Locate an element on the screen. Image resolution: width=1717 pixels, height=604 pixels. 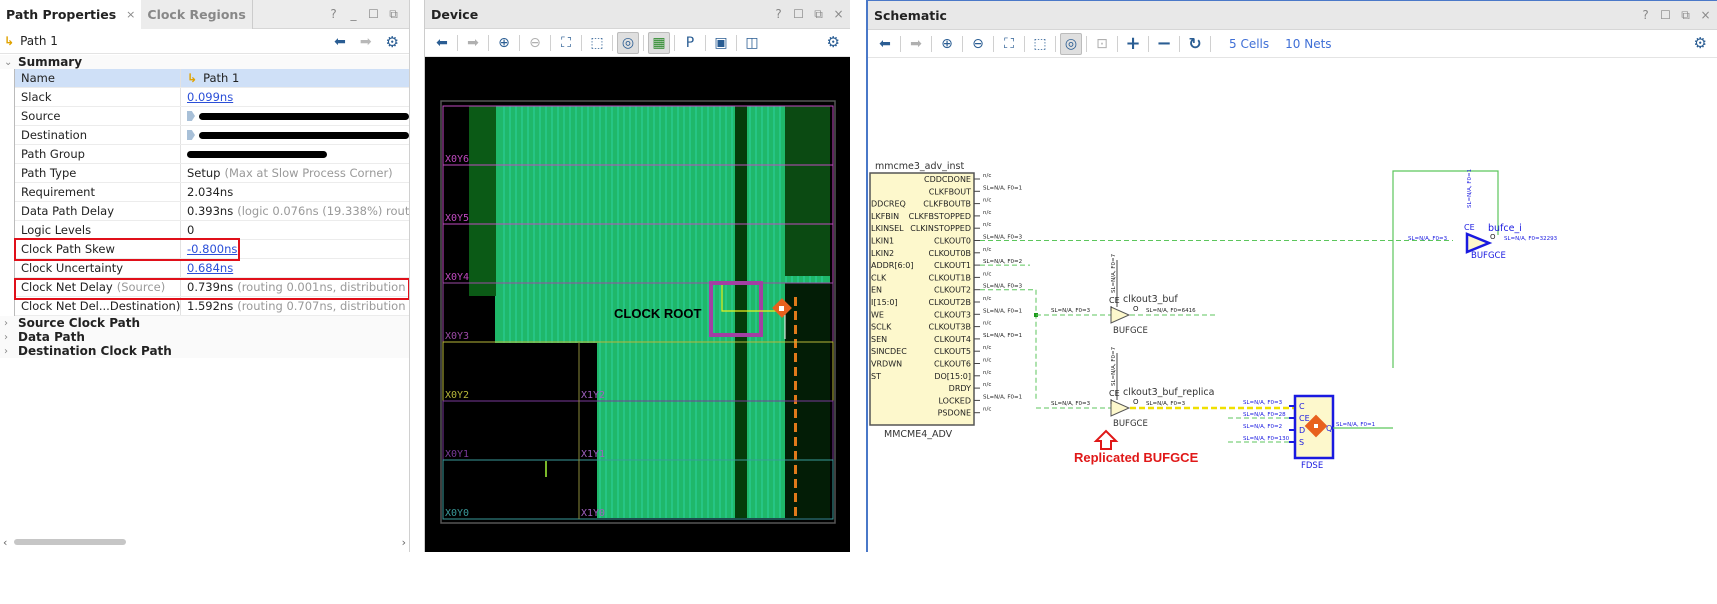
property-row: Slack 0.099ns is located at coordinates (212, 97).